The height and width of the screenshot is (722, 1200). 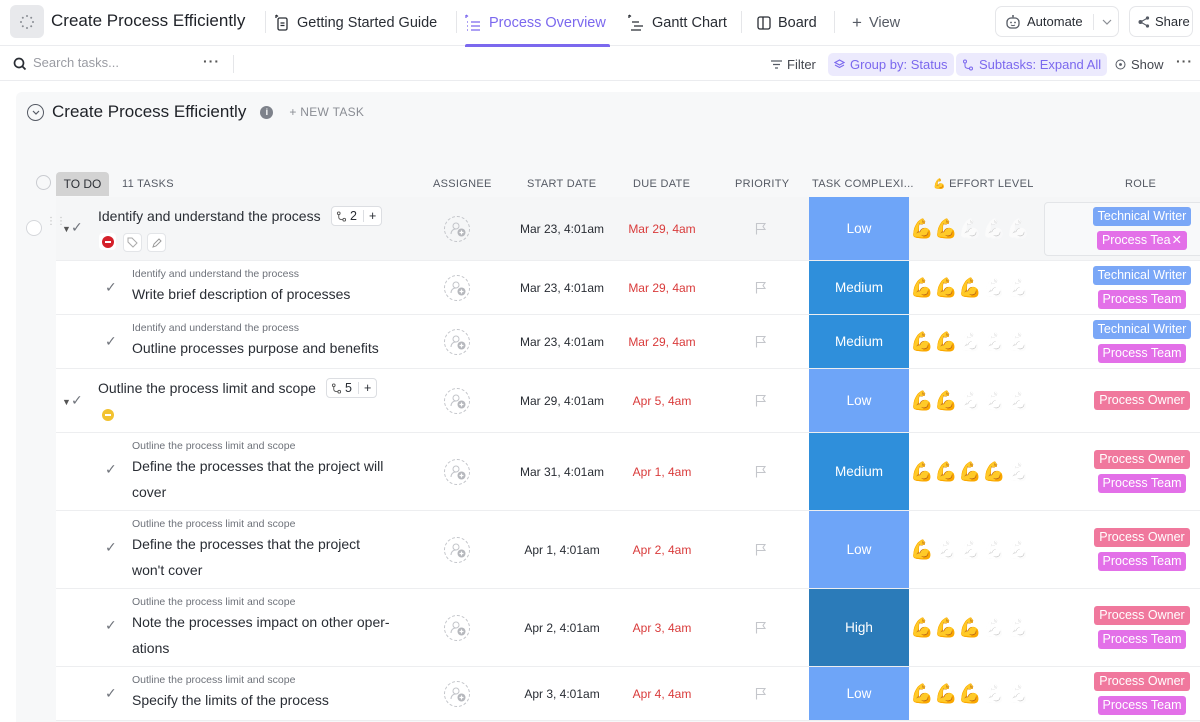 What do you see at coordinates (677, 23) in the screenshot?
I see `tab-gantt-chart: Gantt Chart` at bounding box center [677, 23].